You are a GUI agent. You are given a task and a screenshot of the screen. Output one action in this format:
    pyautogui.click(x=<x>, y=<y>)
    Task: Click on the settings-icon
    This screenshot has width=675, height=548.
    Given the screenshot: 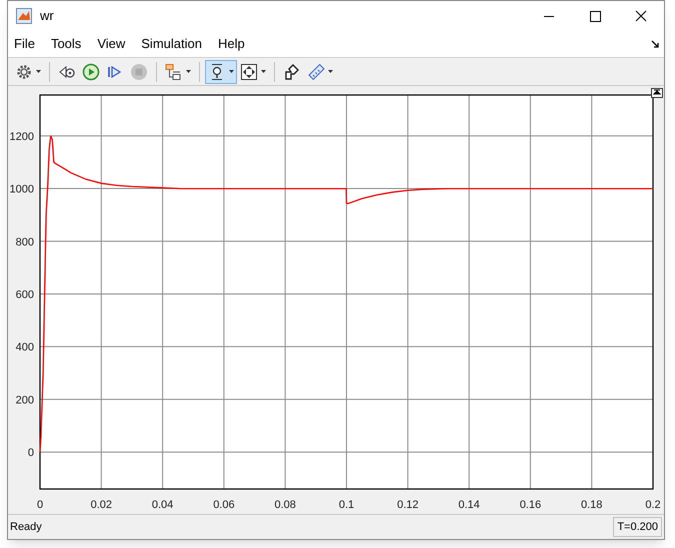 What is the action you would take?
    pyautogui.click(x=24, y=71)
    